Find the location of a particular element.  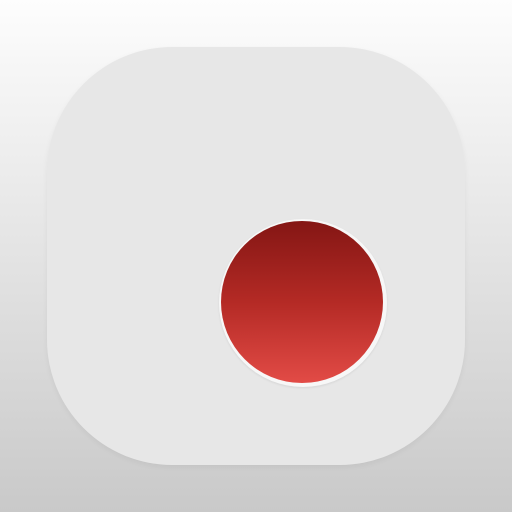

record-button is located at coordinates (303, 303).